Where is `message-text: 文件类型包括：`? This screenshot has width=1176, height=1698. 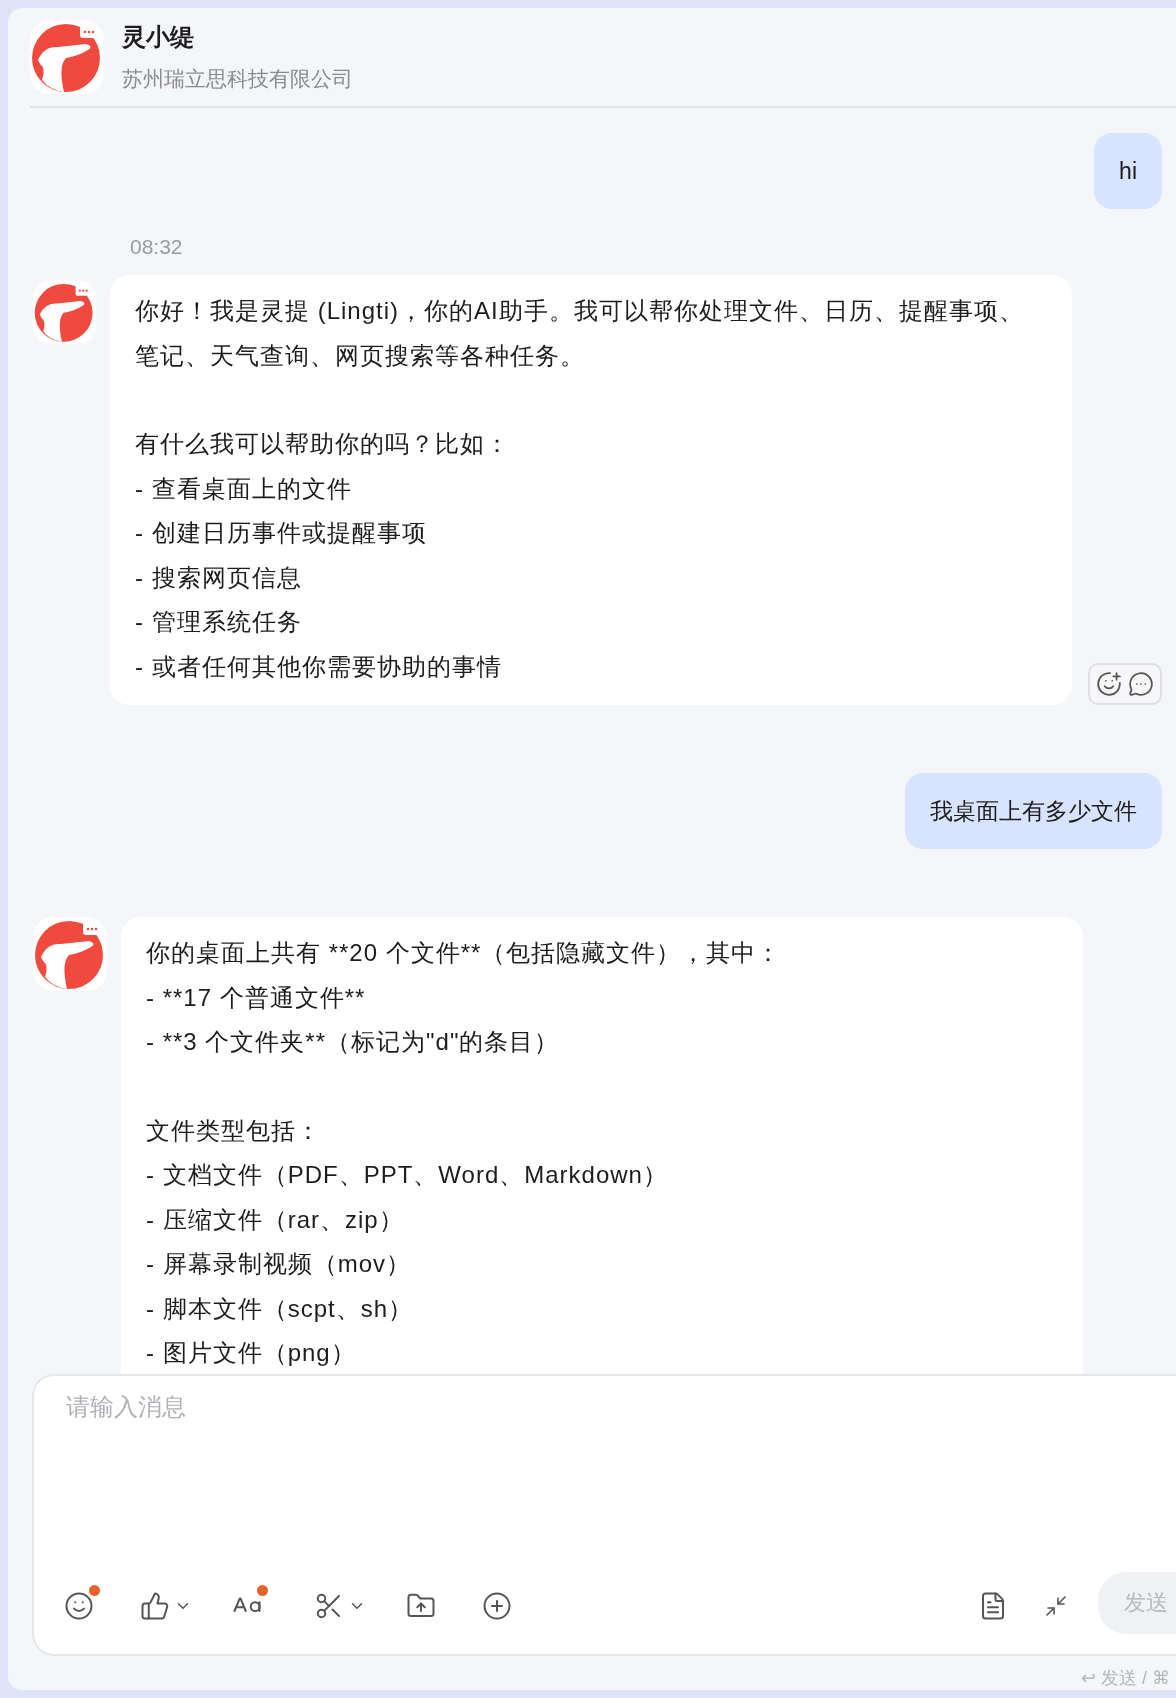
message-text: 文件类型包括： is located at coordinates (234, 1130).